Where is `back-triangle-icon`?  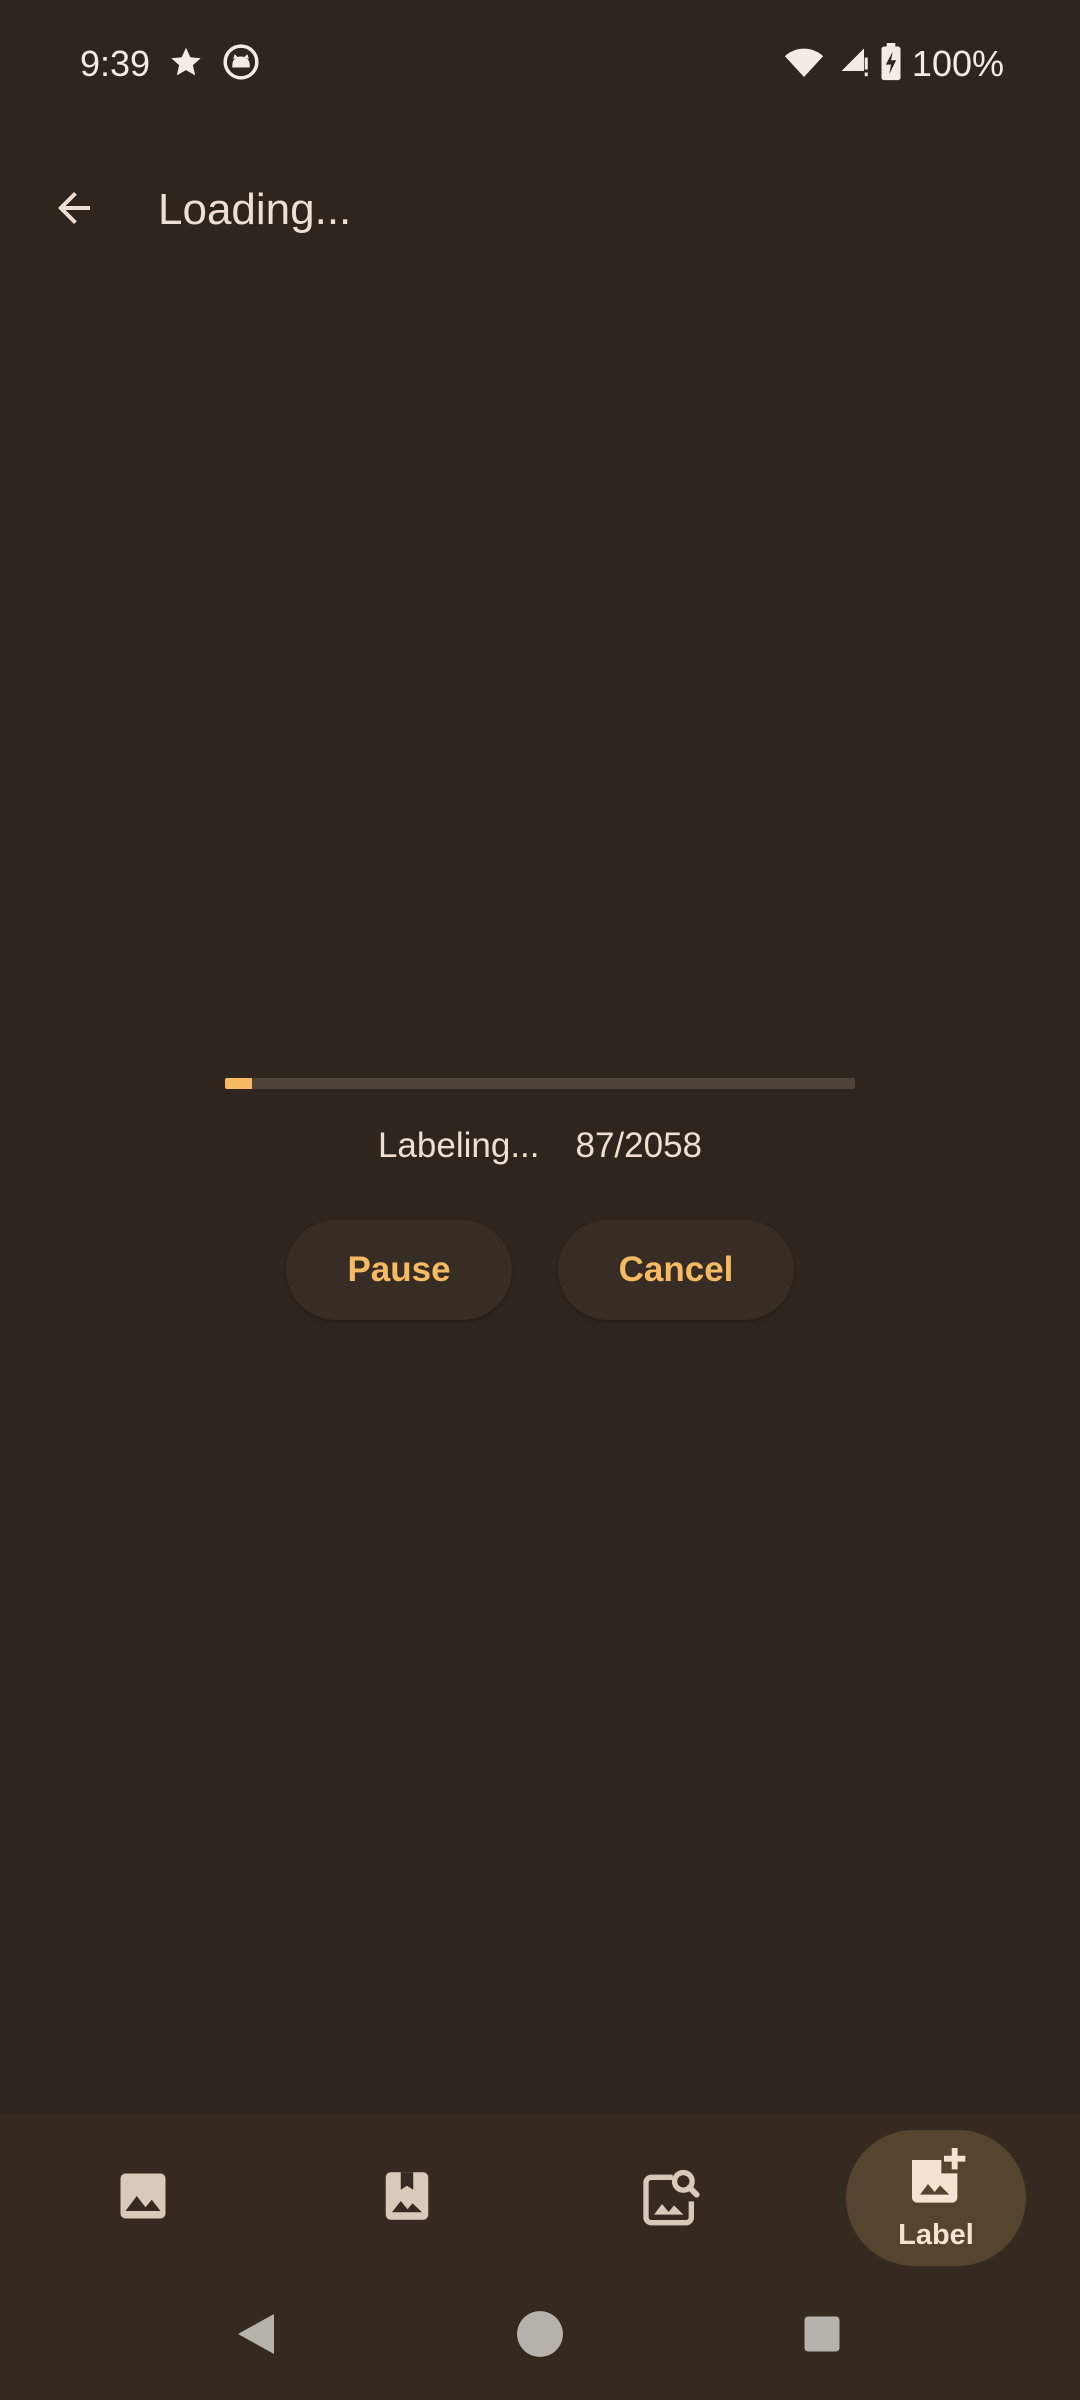 back-triangle-icon is located at coordinates (256, 2336).